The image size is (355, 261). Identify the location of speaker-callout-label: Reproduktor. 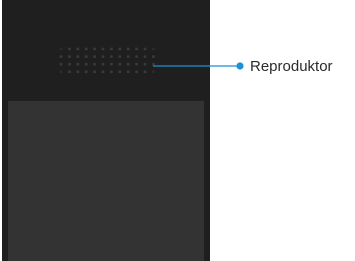
(291, 66).